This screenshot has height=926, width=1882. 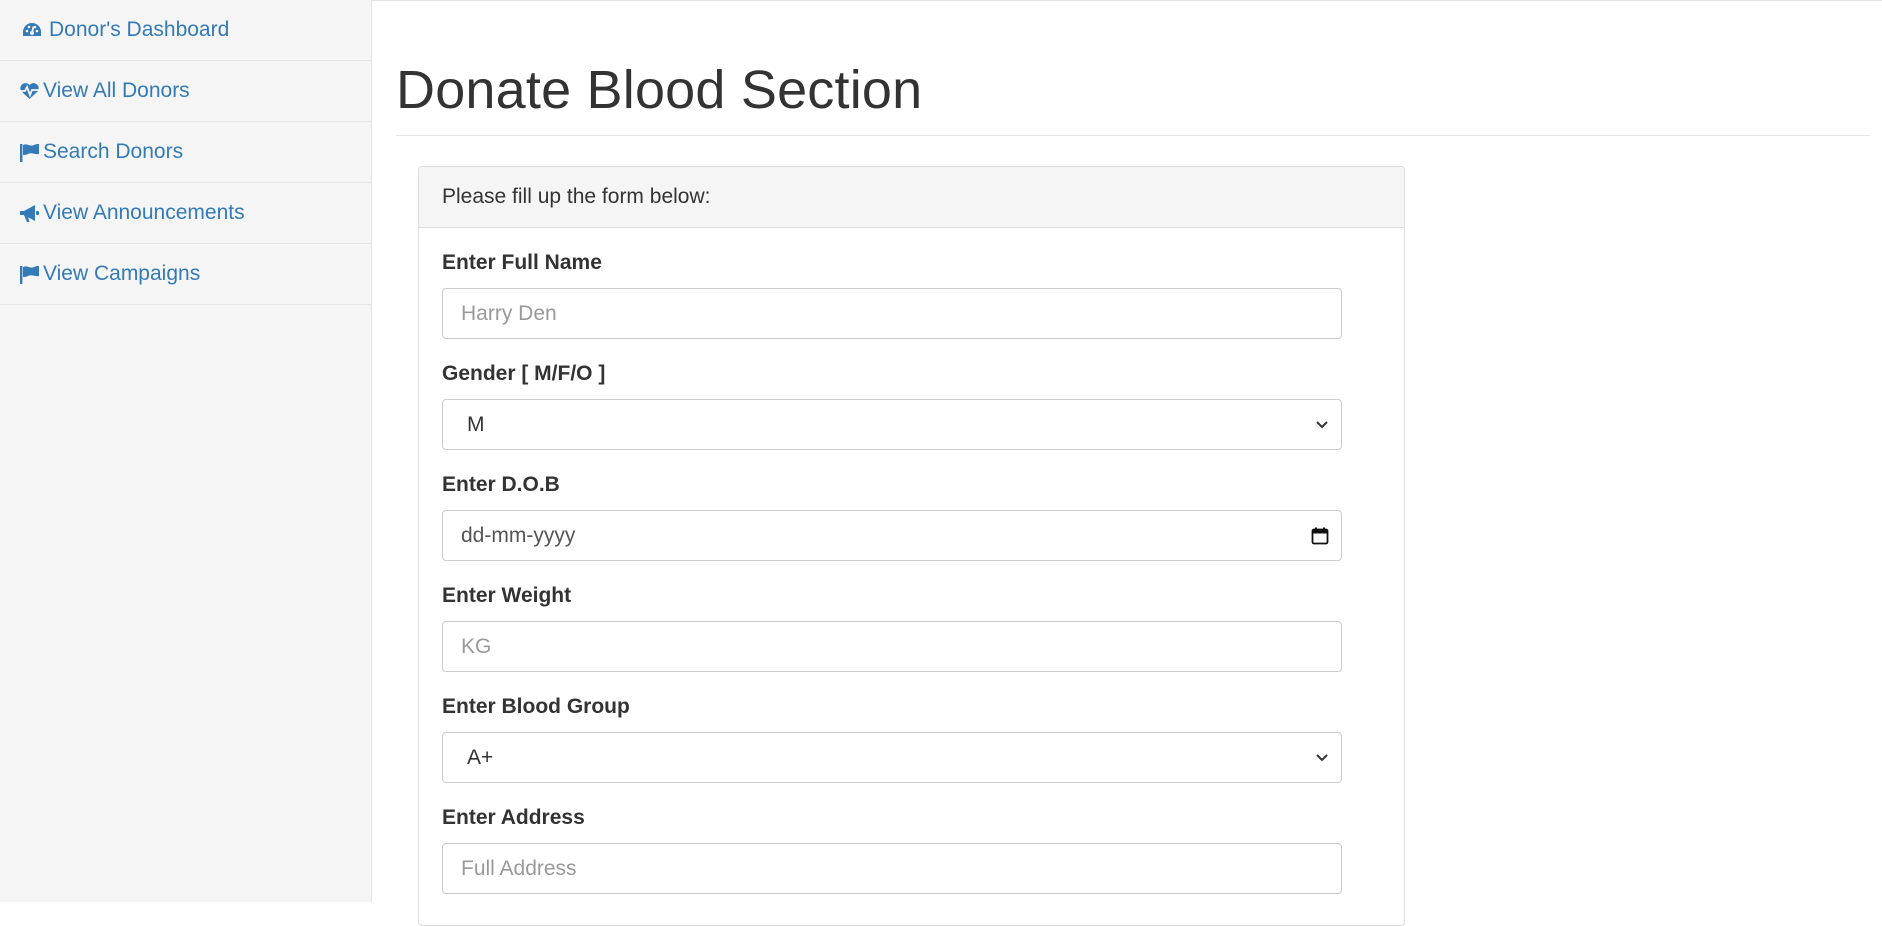 I want to click on panel-heading: Please fill up the form below:, so click(x=911, y=197).